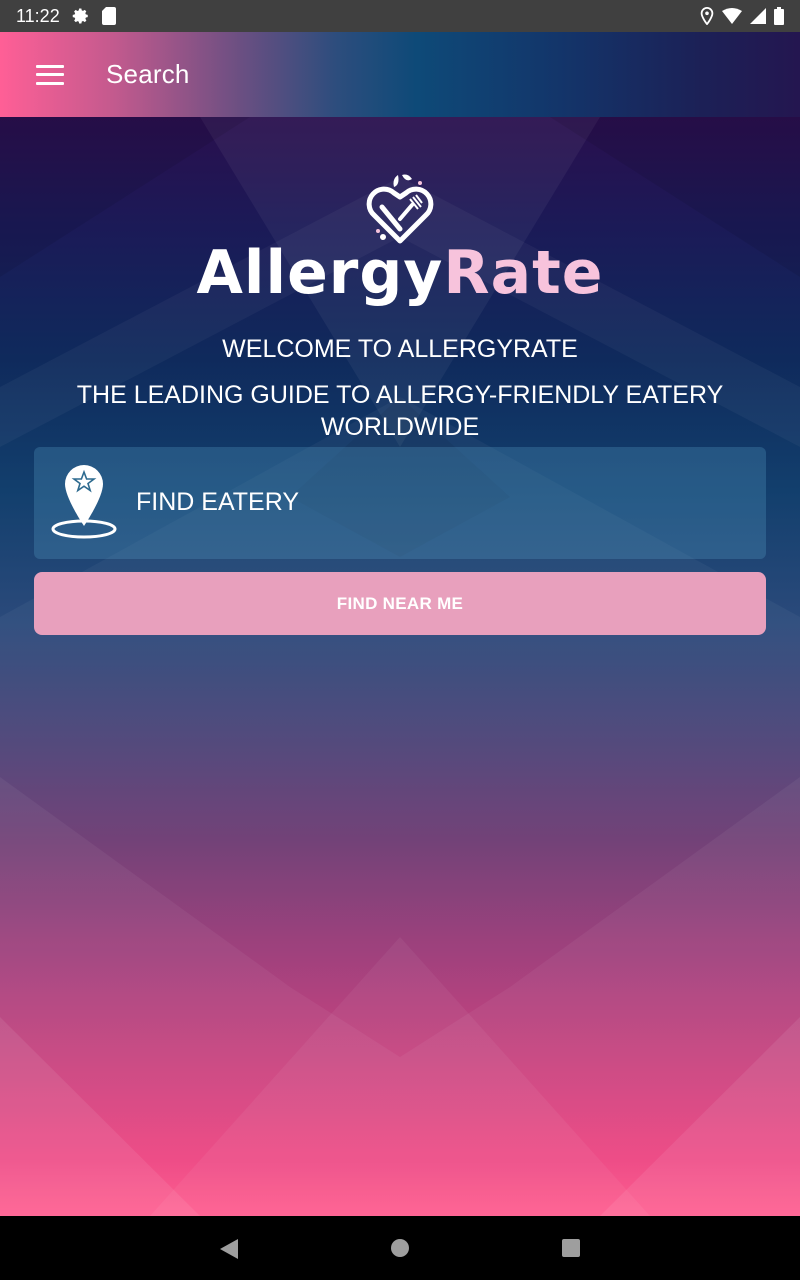  I want to click on hamburger-menu-icon, so click(50, 74).